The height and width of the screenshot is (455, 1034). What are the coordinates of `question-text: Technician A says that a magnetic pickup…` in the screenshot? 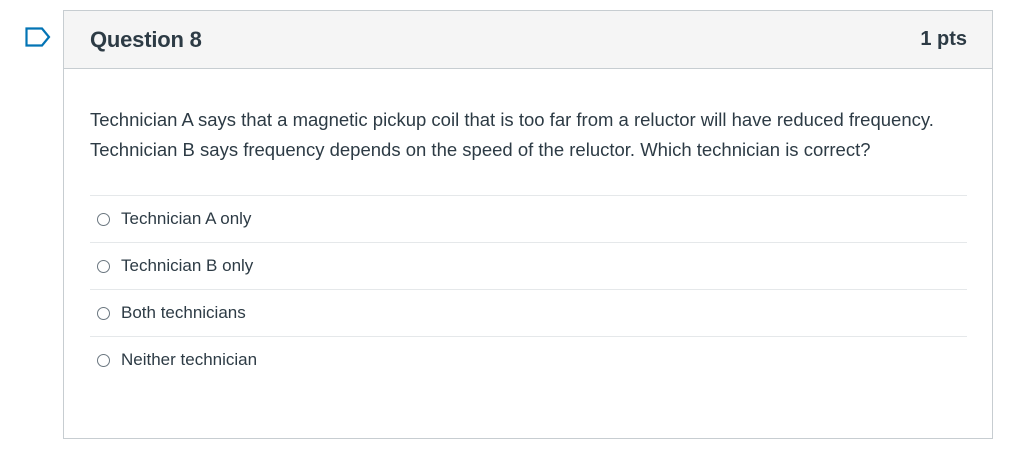 It's located at (512, 134).